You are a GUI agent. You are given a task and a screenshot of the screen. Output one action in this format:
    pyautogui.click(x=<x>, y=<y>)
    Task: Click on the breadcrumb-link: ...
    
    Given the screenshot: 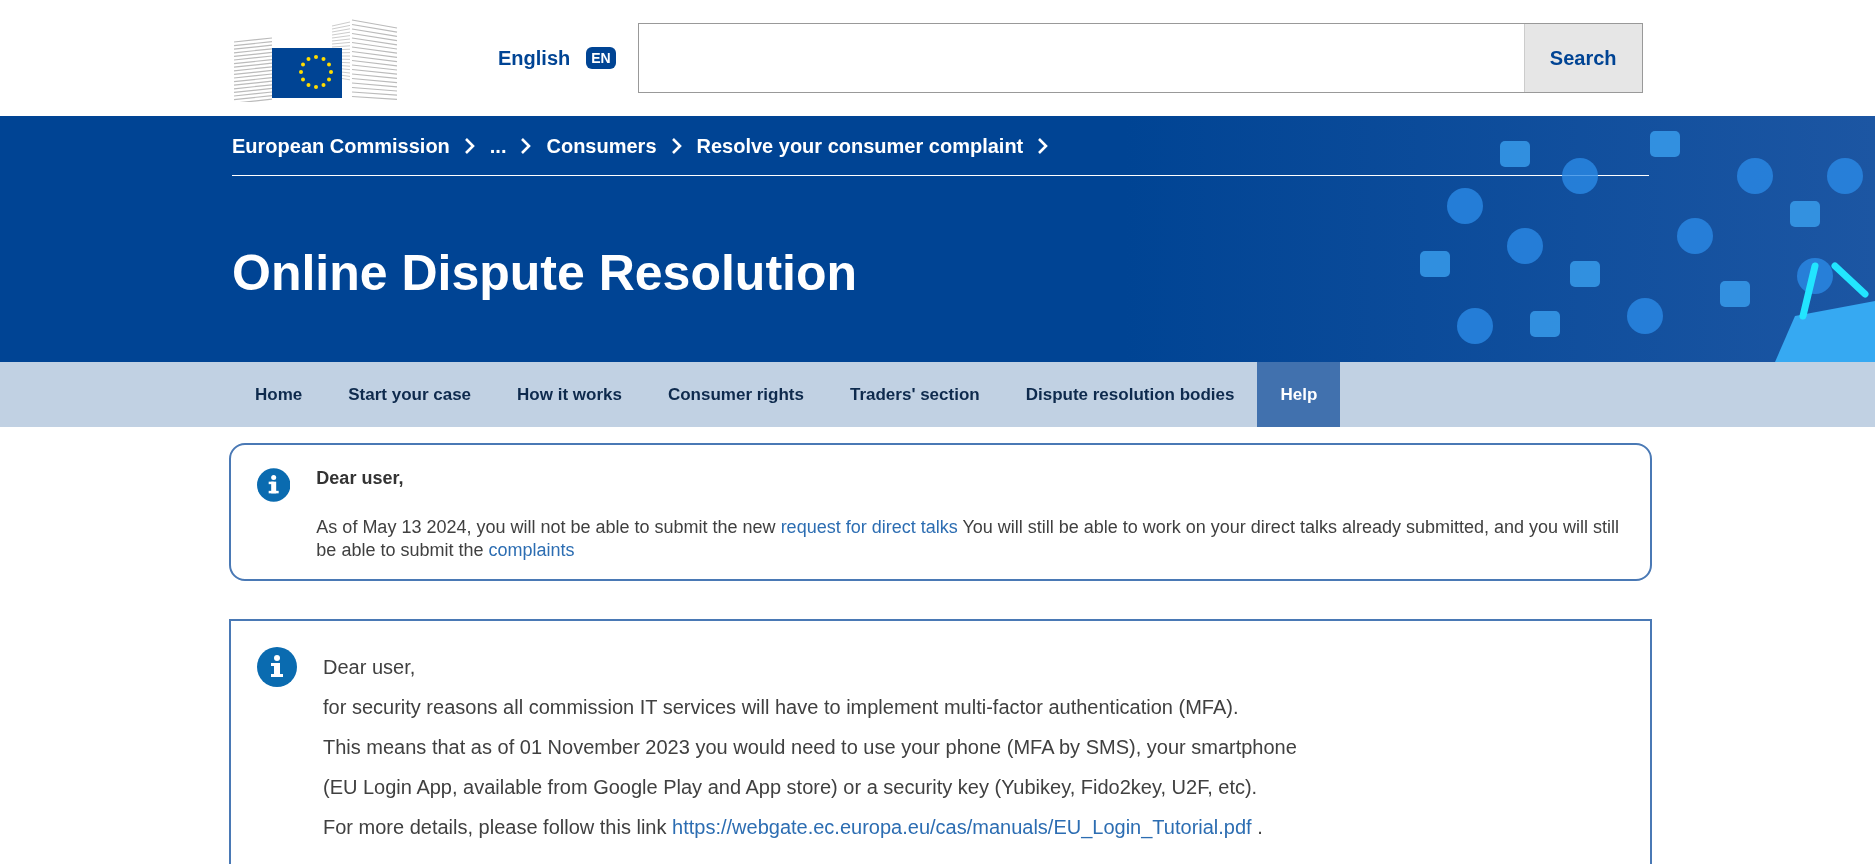 What is the action you would take?
    pyautogui.click(x=498, y=145)
    